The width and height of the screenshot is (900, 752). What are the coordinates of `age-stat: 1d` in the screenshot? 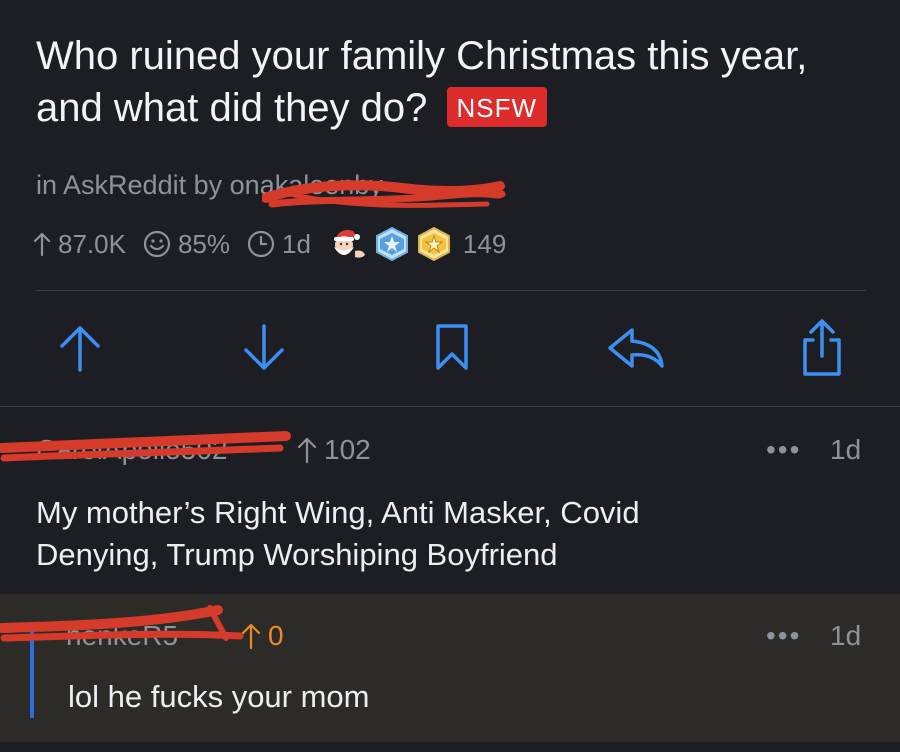 It's located at (278, 244).